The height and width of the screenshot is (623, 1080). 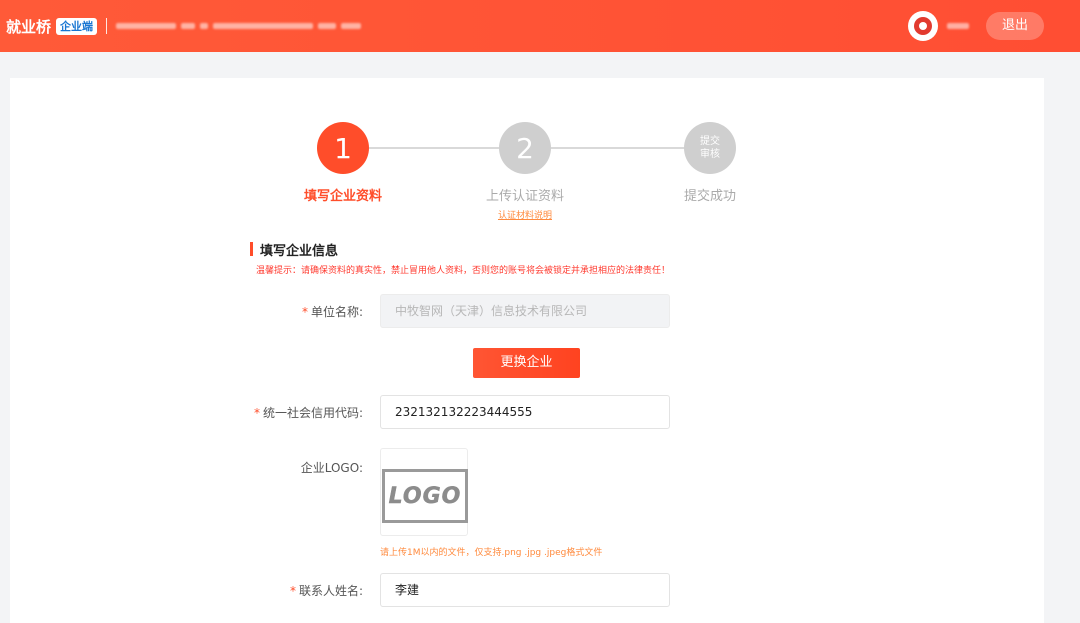 What do you see at coordinates (709, 196) in the screenshot?
I see `step-3-label: 提交成功` at bounding box center [709, 196].